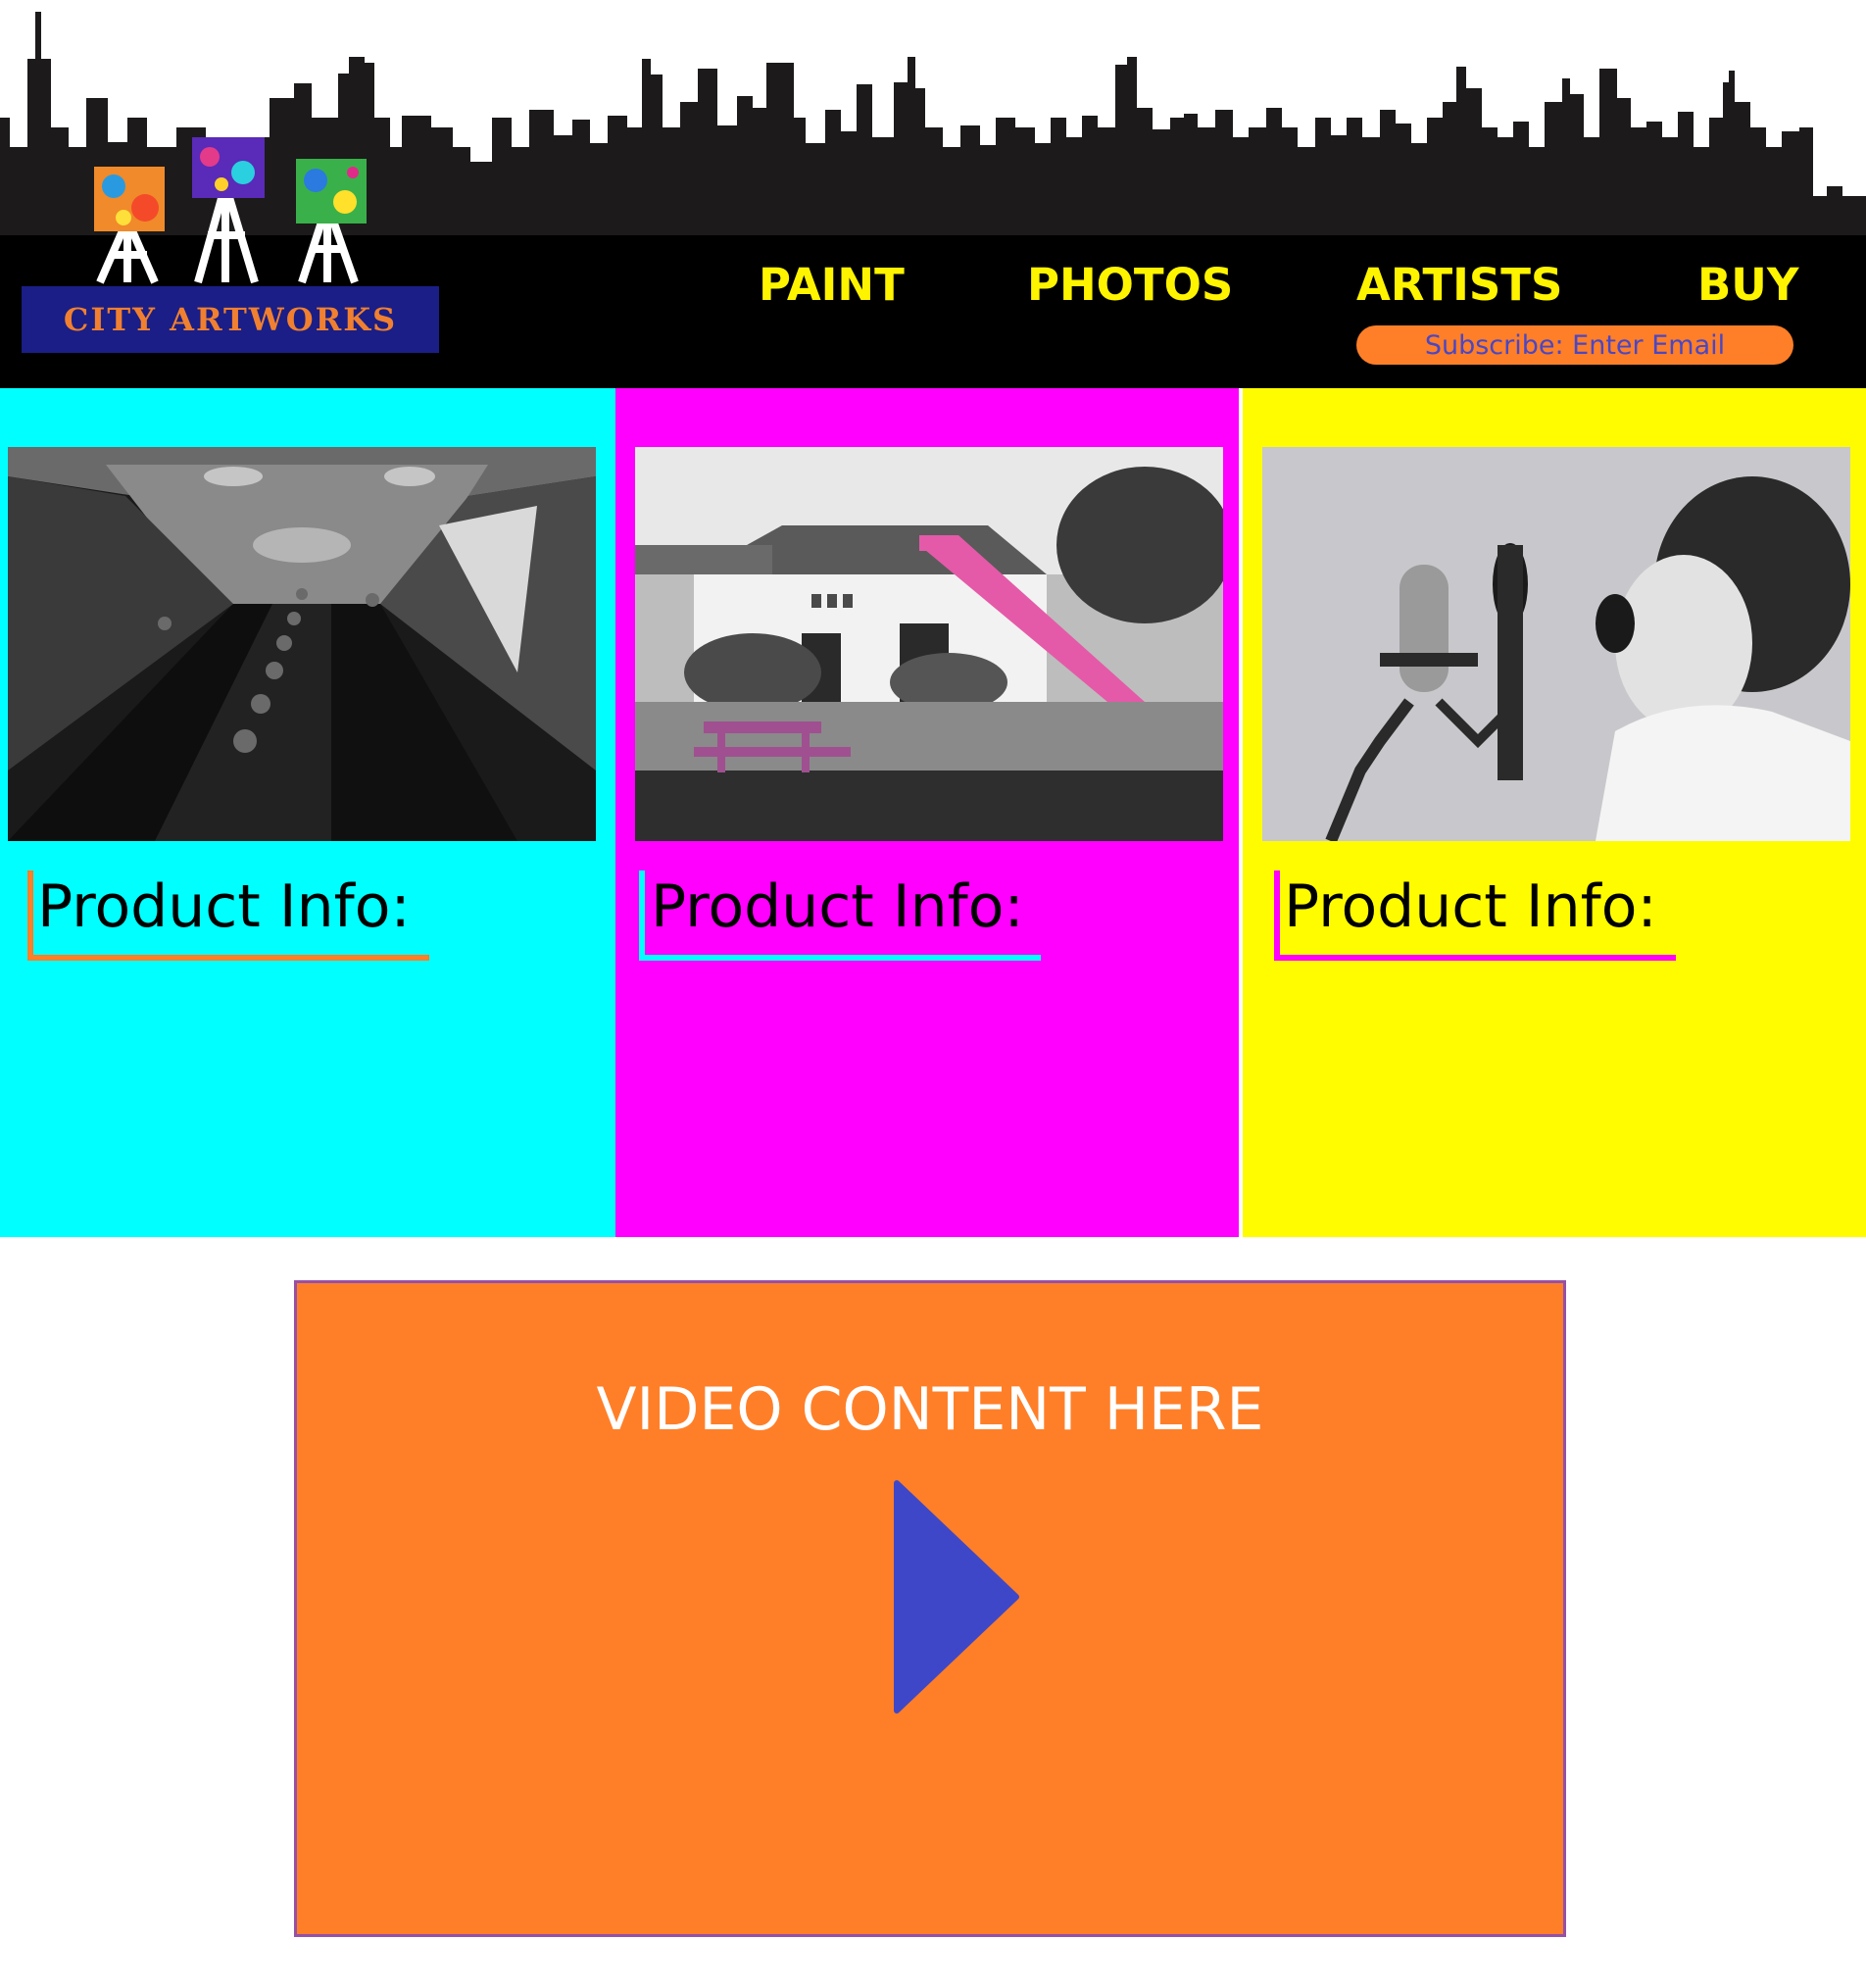  Describe the element at coordinates (1459, 285) in the screenshot. I see `nav-artists: ARTISTS` at that location.